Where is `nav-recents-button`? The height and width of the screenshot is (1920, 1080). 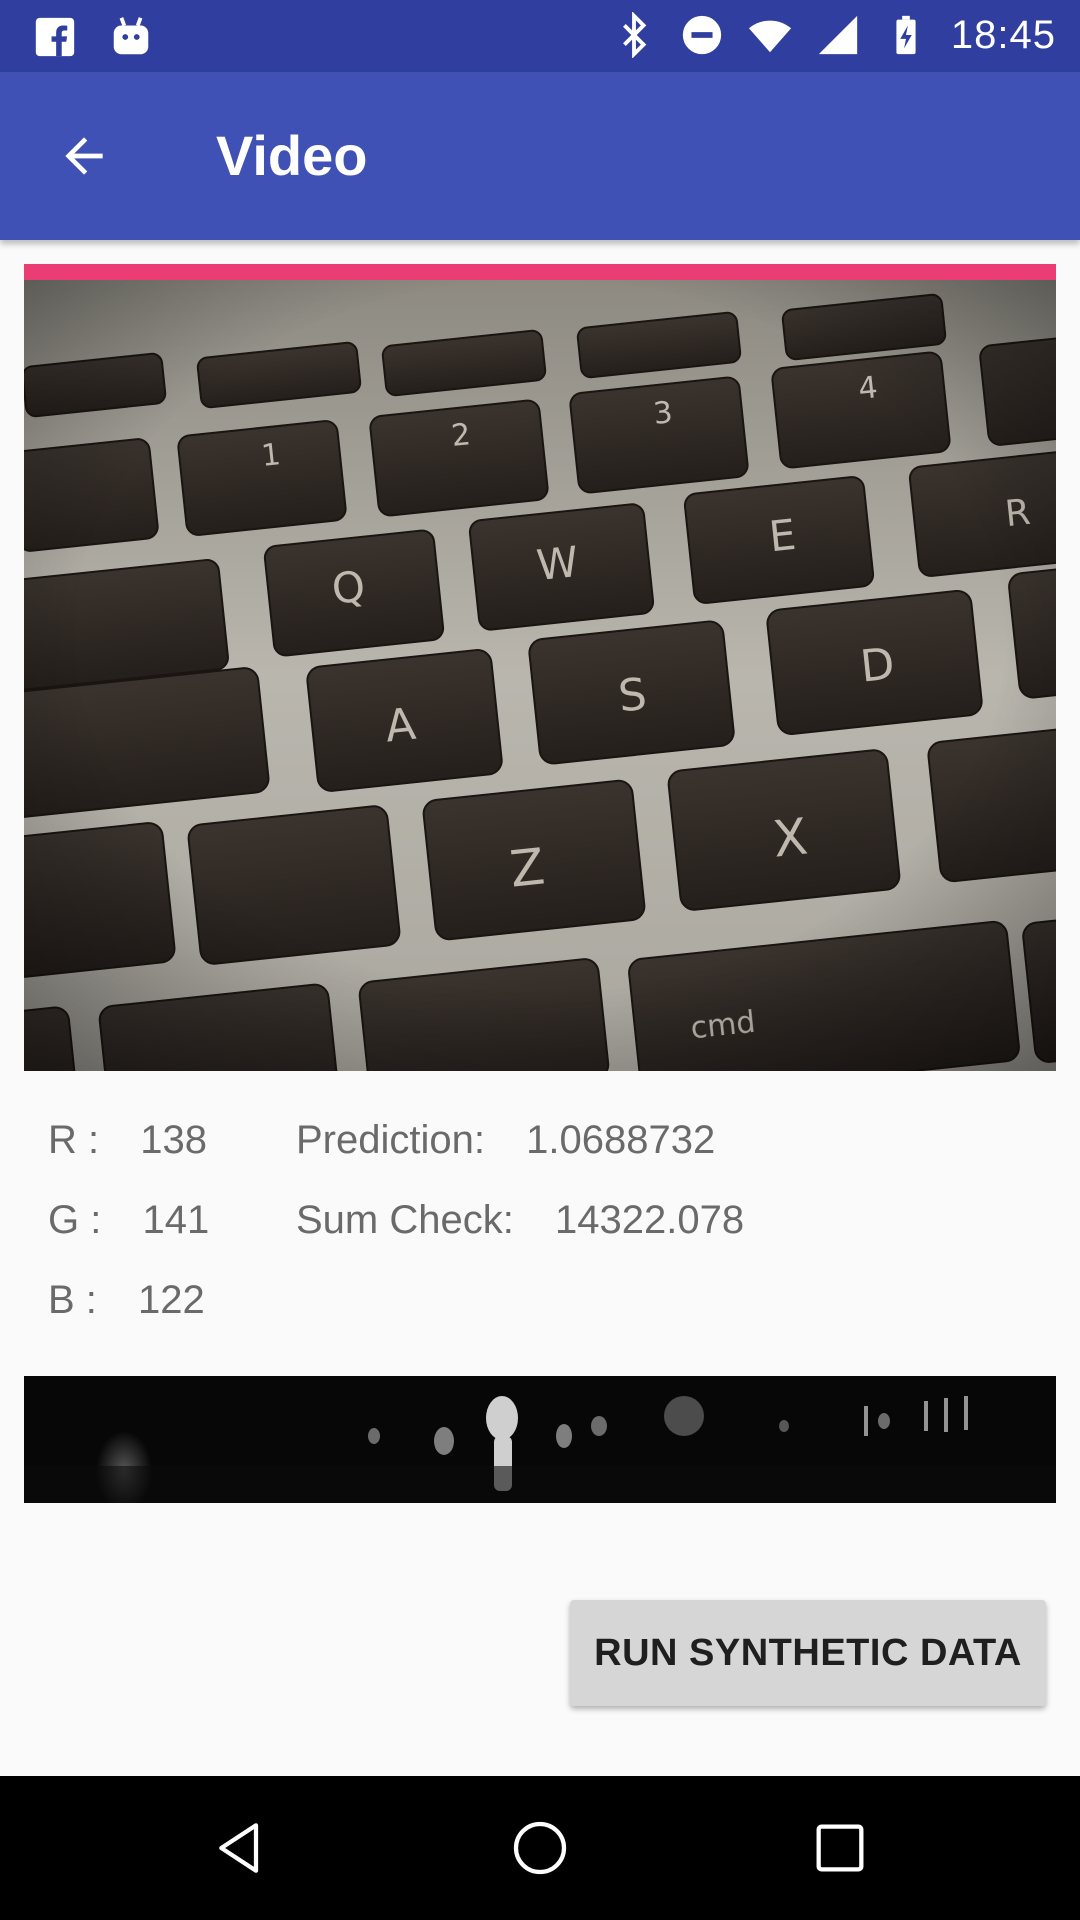 nav-recents-button is located at coordinates (840, 1848).